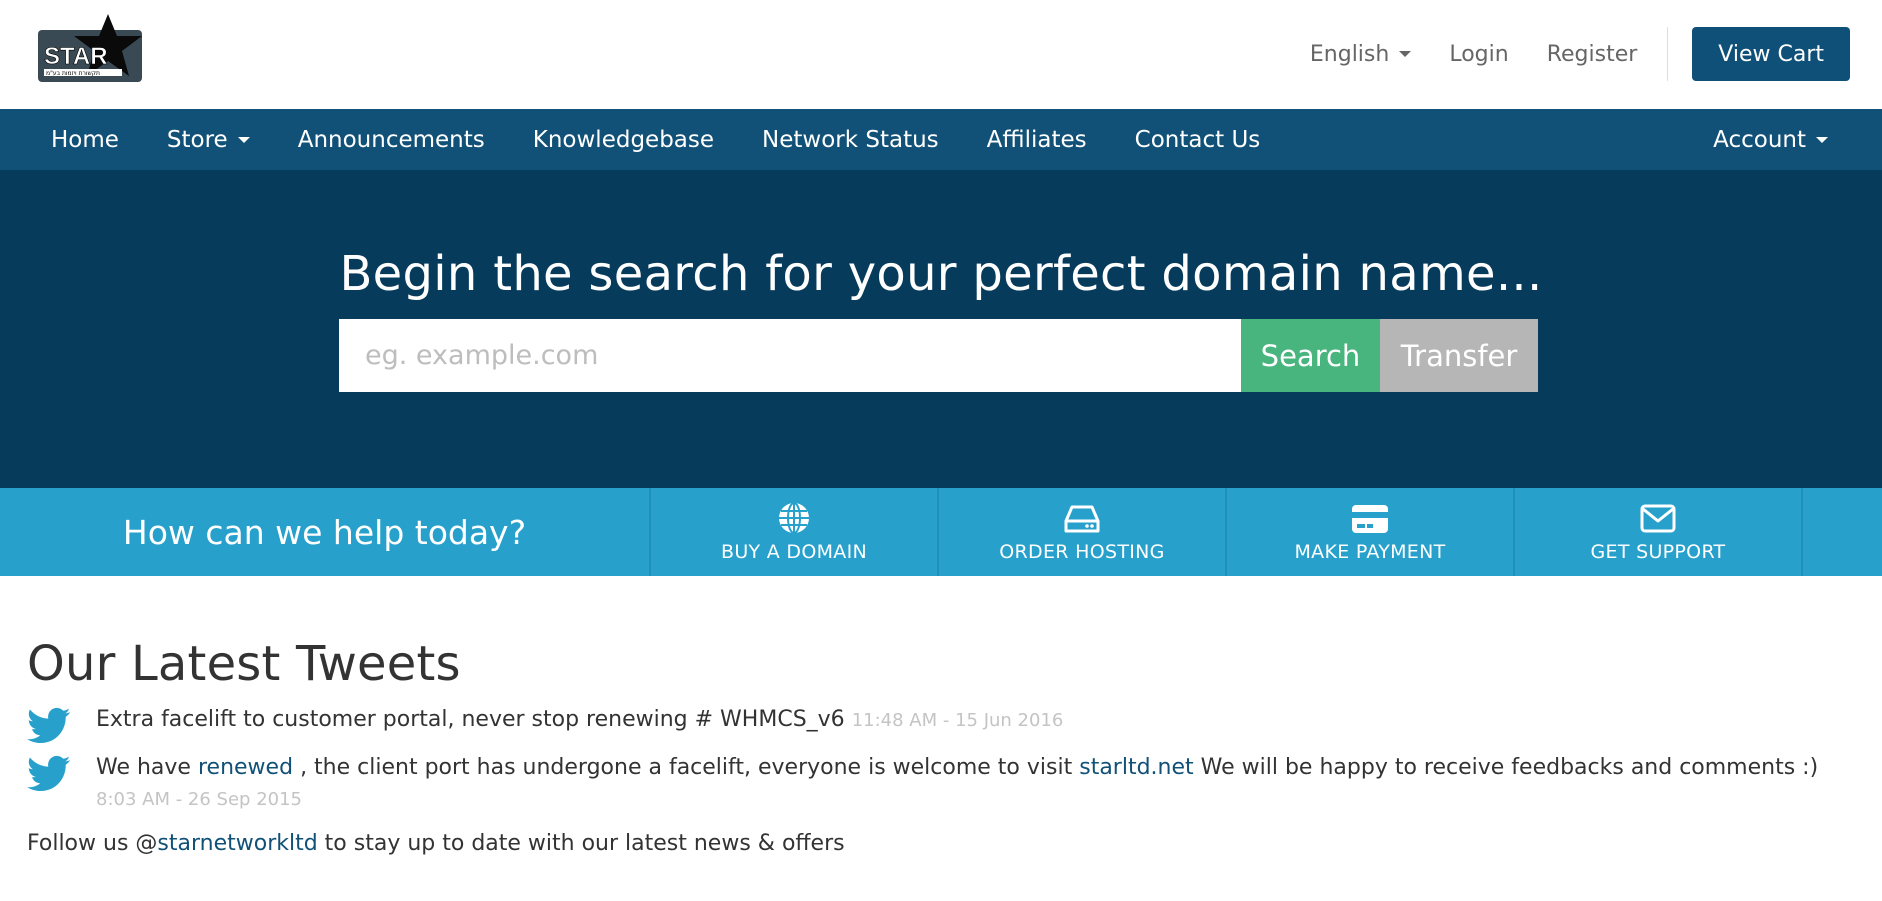 This screenshot has height=901, width=1882. What do you see at coordinates (325, 532) in the screenshot?
I see `help-title: How can we help today?` at bounding box center [325, 532].